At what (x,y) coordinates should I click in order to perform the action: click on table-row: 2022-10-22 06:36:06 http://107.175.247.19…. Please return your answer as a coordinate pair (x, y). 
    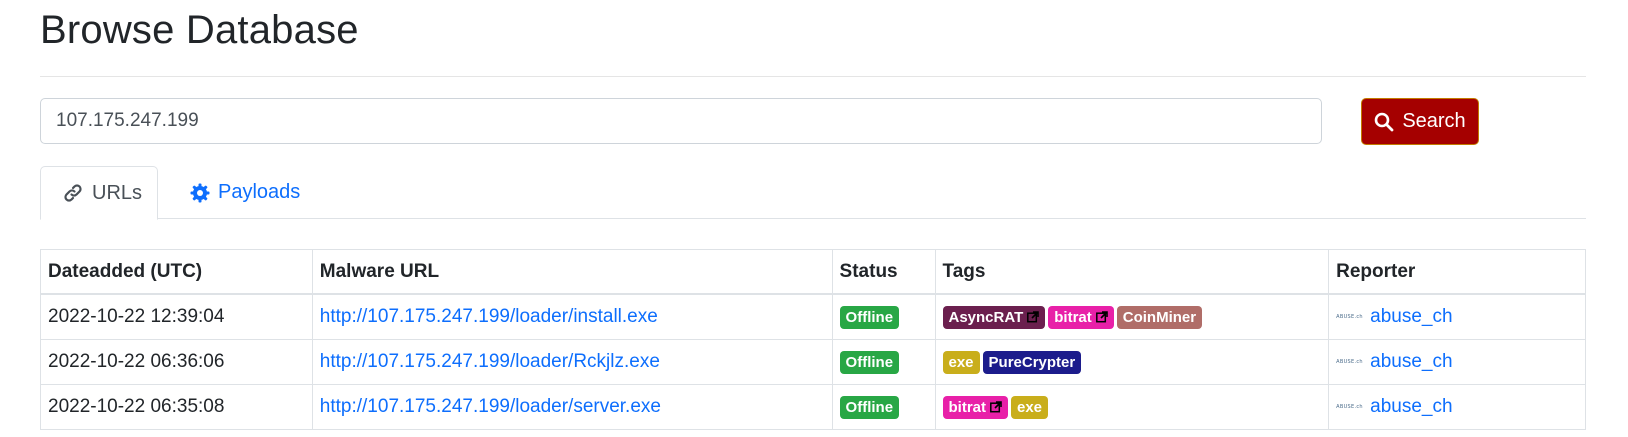
    Looking at the image, I should click on (813, 362).